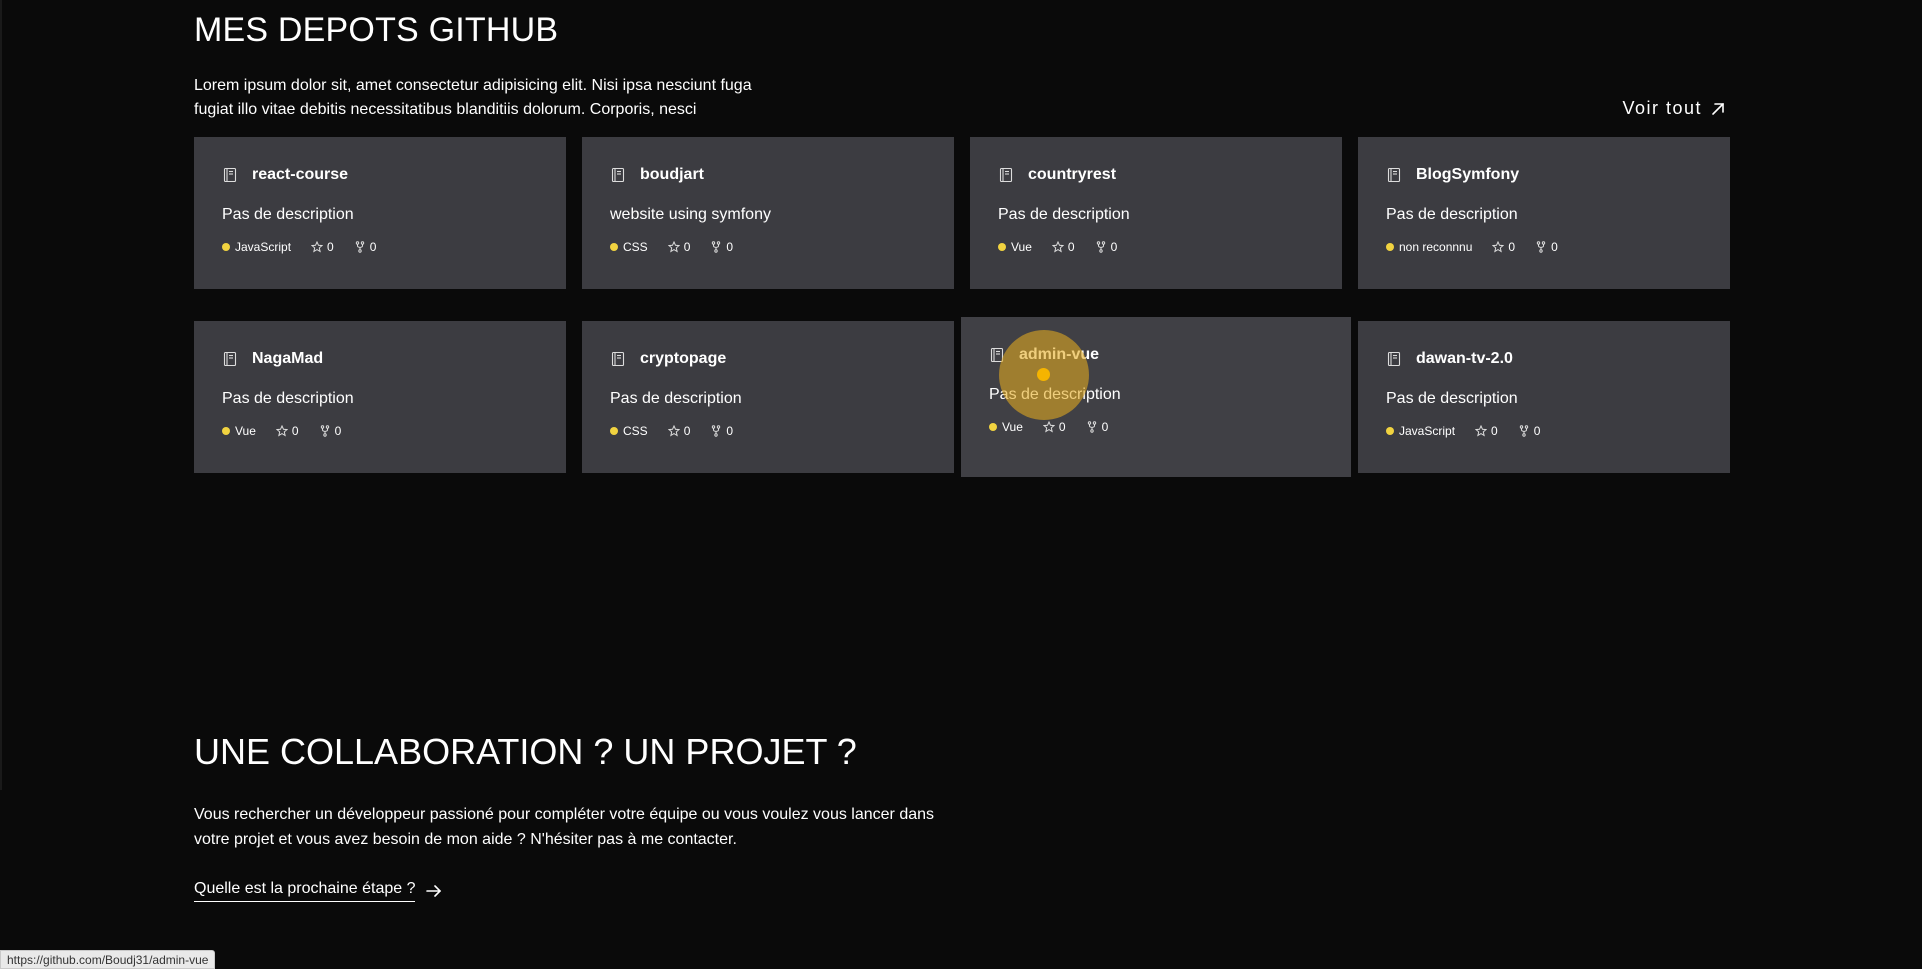 The image size is (1922, 969). Describe the element at coordinates (1544, 359) in the screenshot. I see `repo-card-header: dawan-tv-2.0` at that location.